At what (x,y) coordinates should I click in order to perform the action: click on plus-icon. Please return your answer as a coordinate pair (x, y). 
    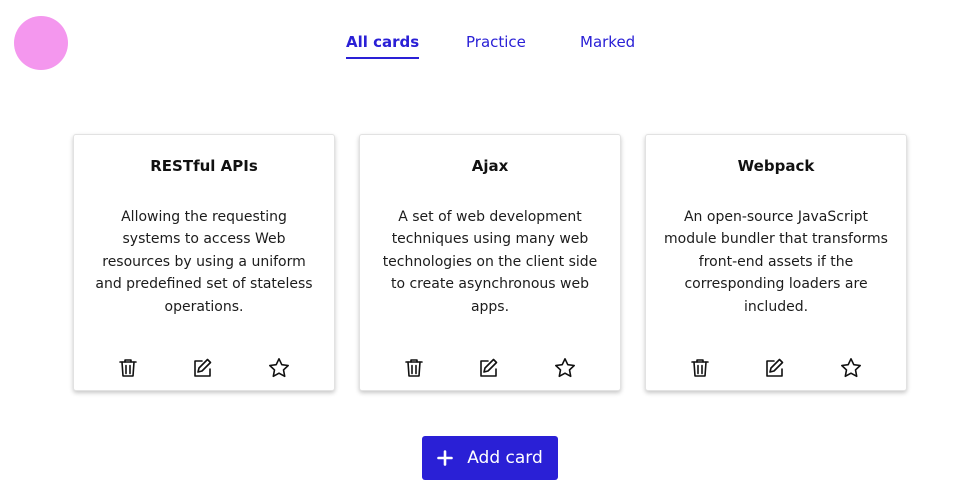
    Looking at the image, I should click on (445, 458).